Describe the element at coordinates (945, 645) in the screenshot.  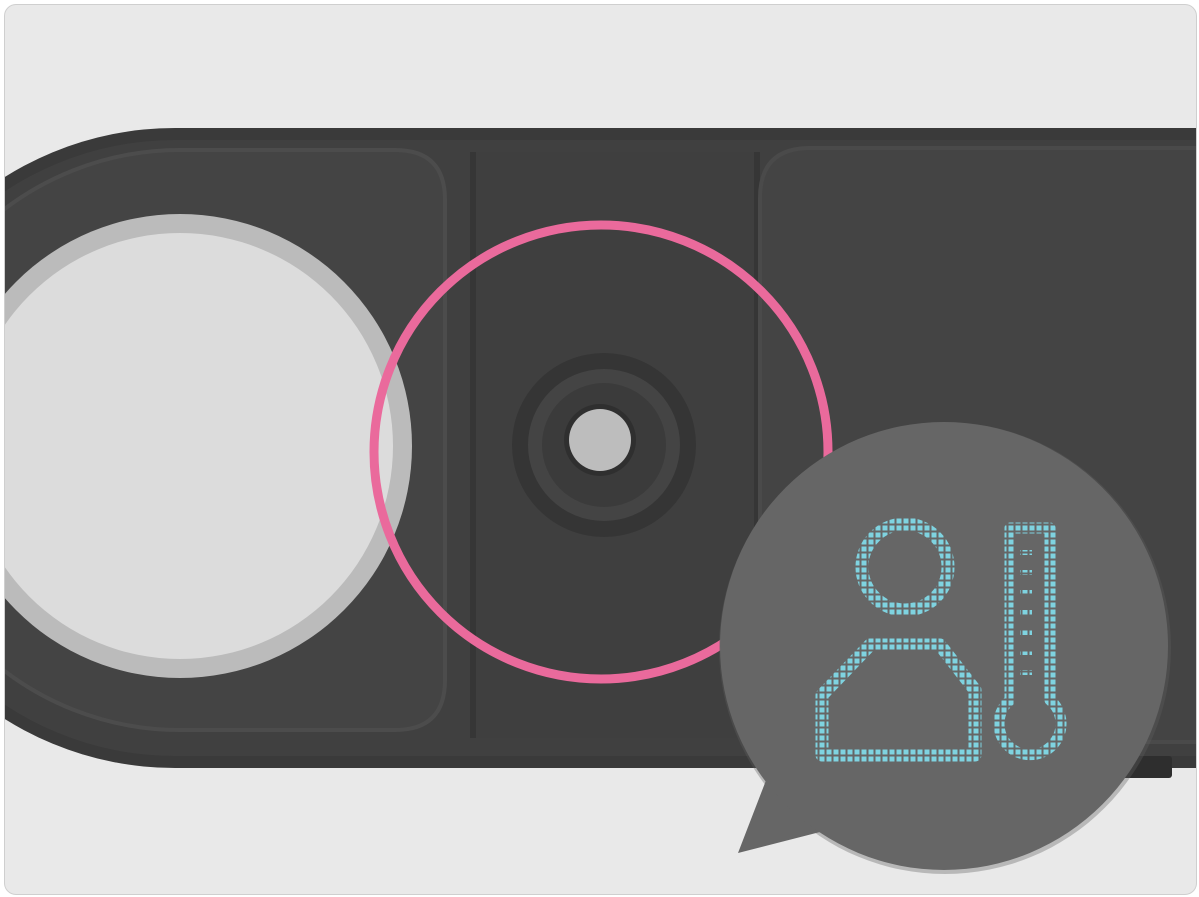
I see `person-temperature-icon` at that location.